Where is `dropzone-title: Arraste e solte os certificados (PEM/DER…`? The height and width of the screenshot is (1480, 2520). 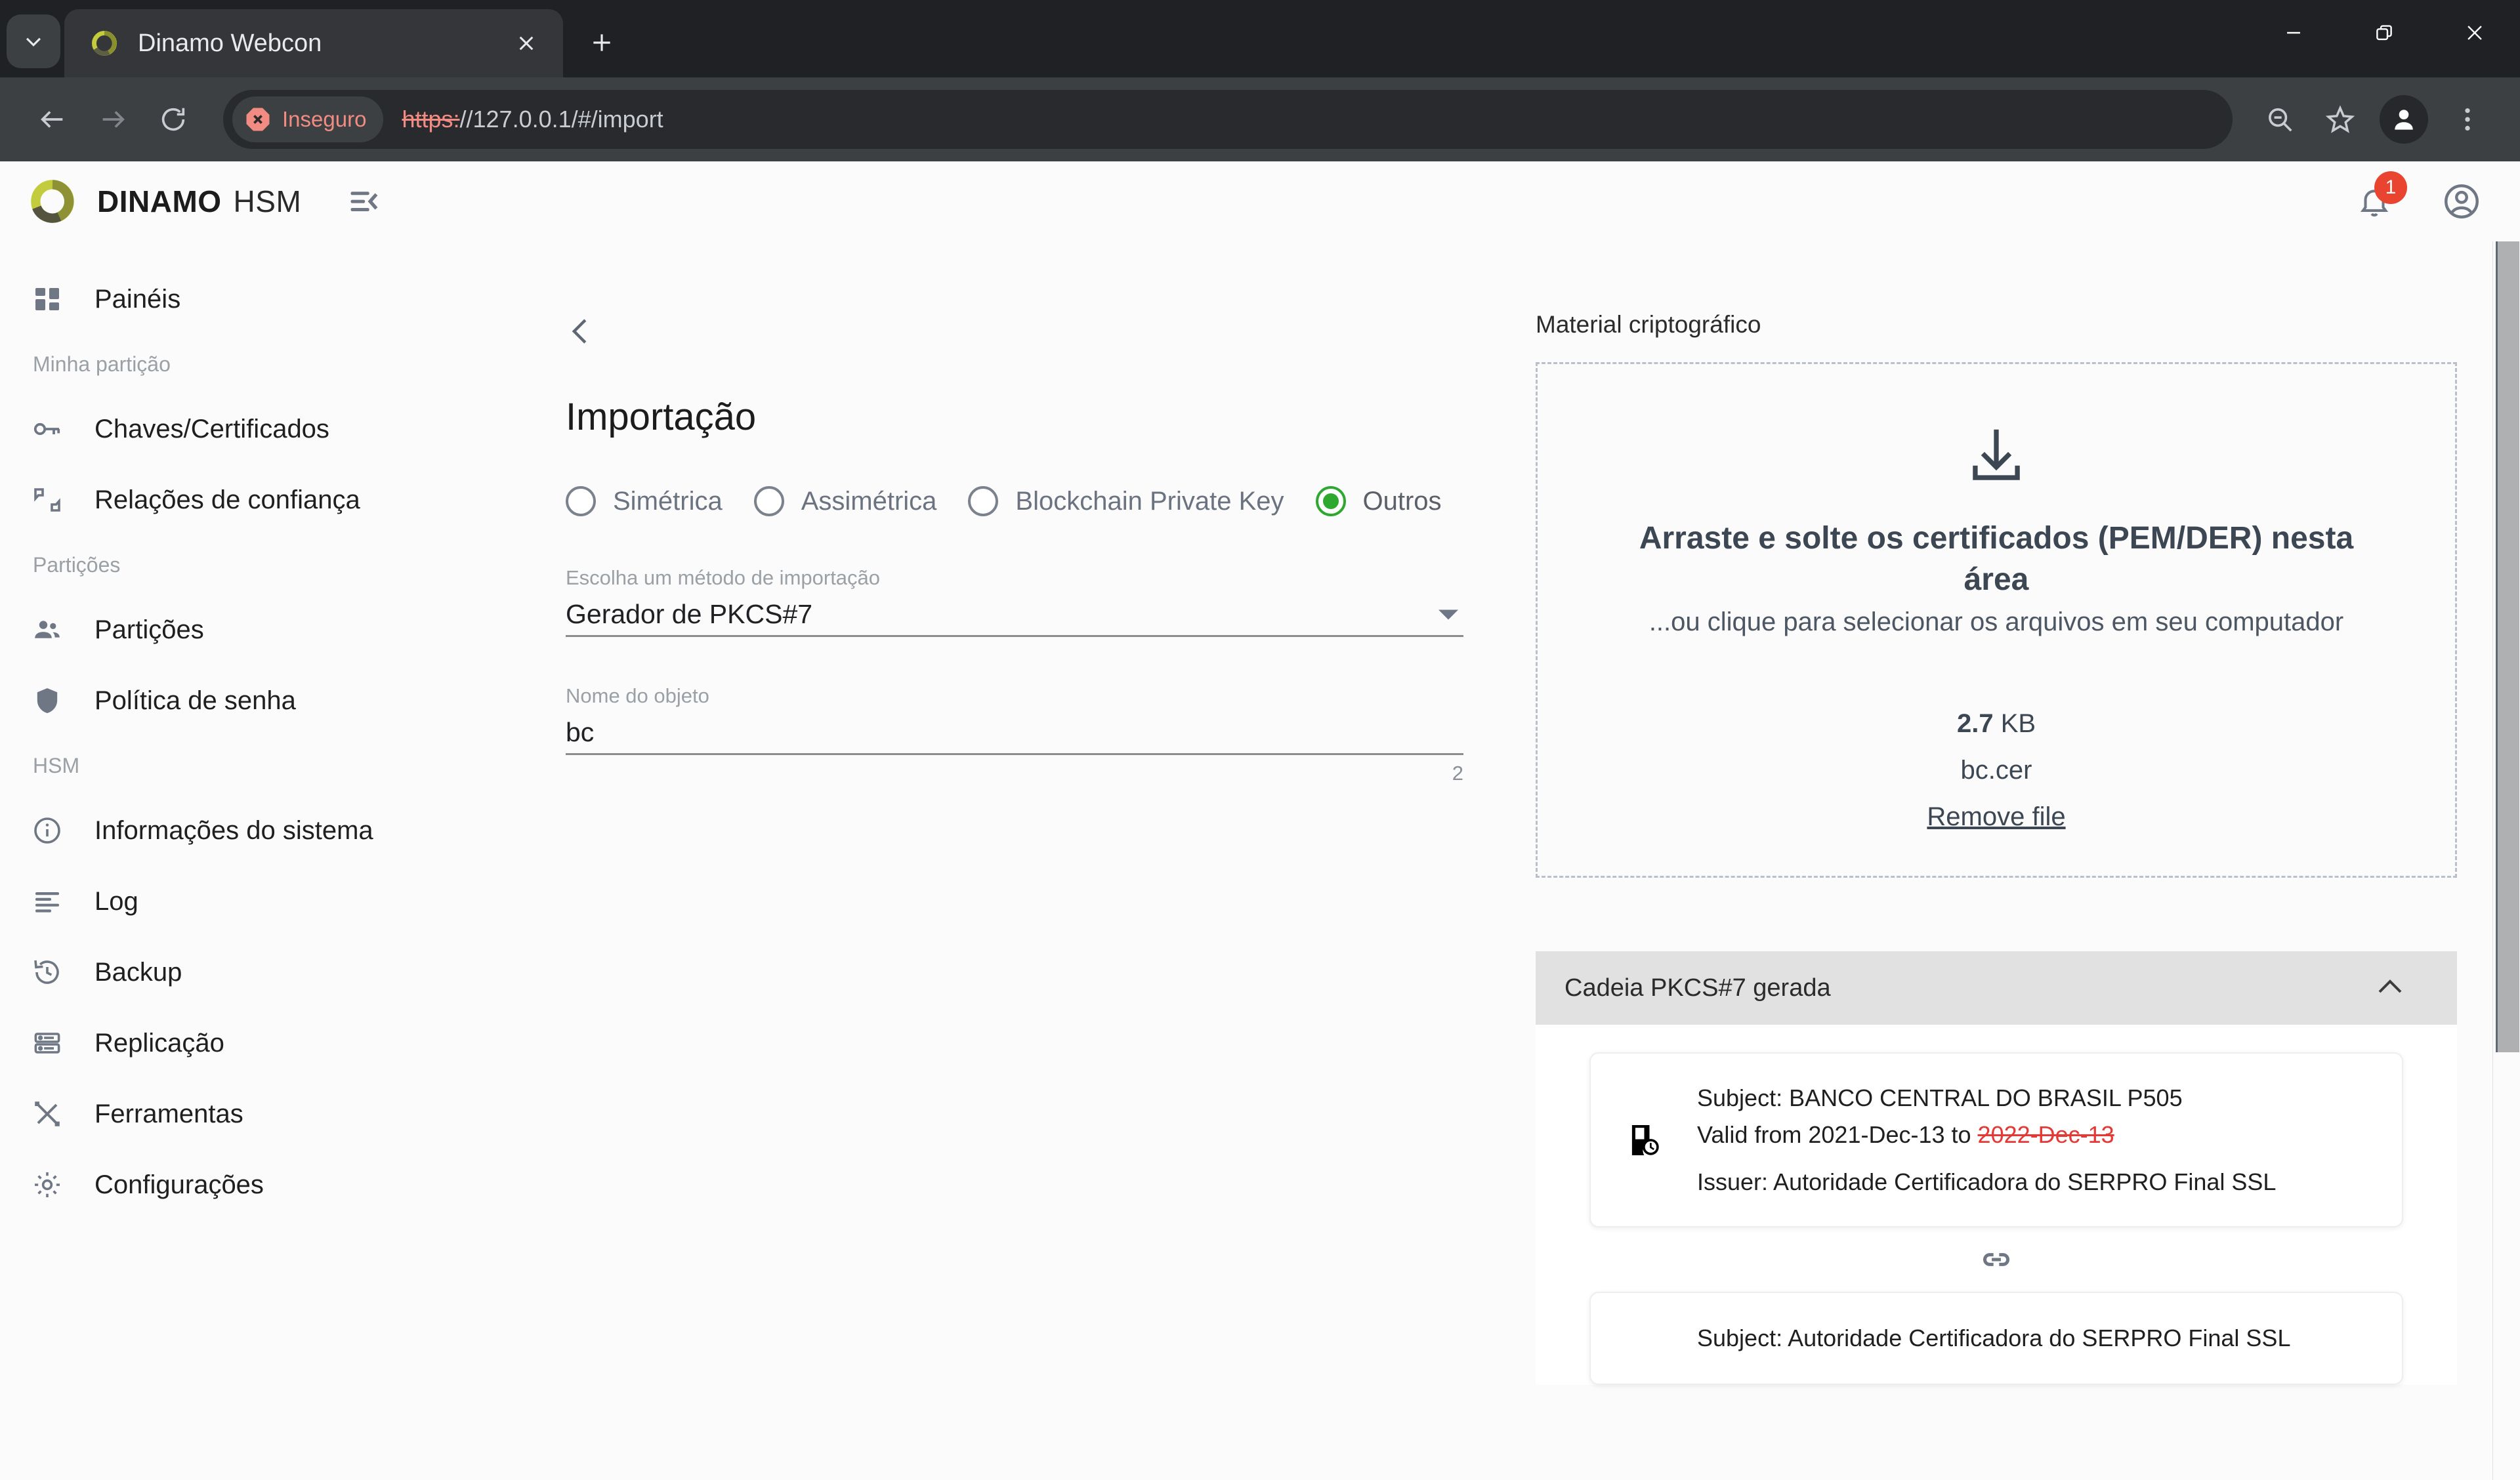 dropzone-title: Arraste e solte os certificados (PEM/DER… is located at coordinates (1996, 559).